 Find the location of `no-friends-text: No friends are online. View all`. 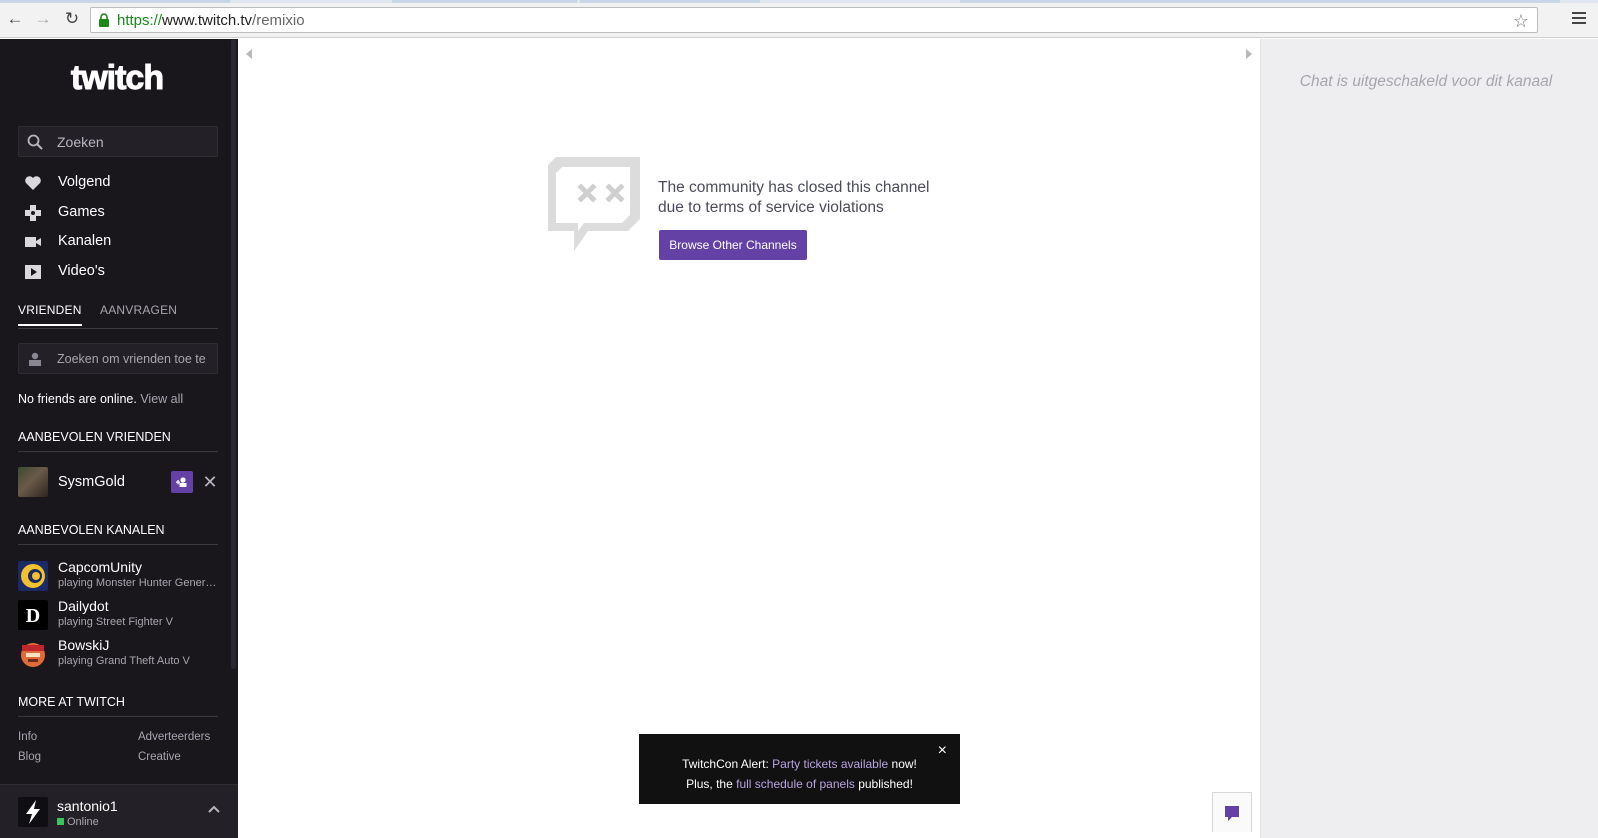

no-friends-text: No friends are online. View all is located at coordinates (100, 399).